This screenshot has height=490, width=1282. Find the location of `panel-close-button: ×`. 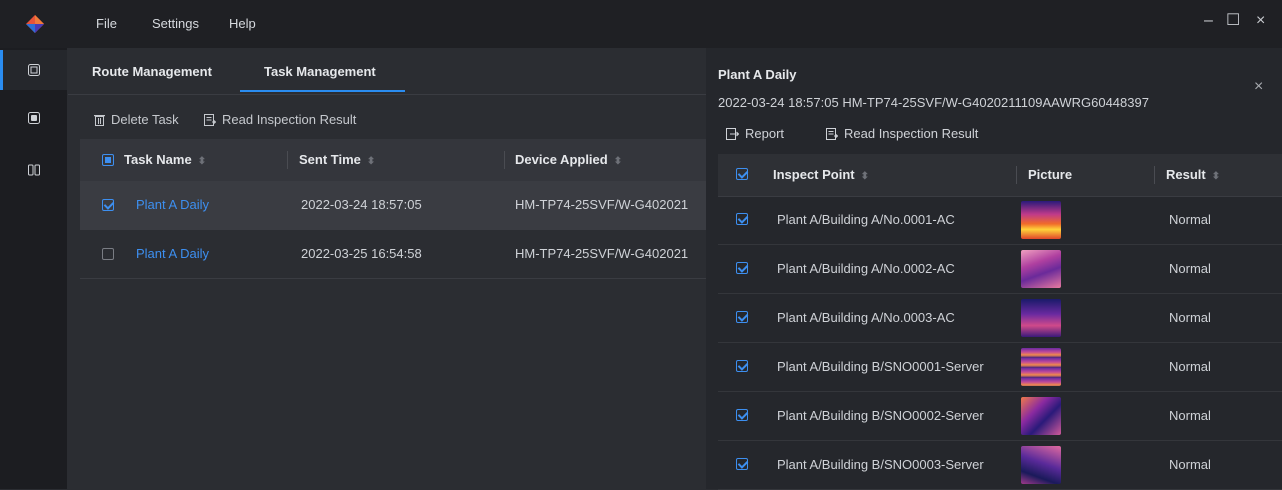

panel-close-button: × is located at coordinates (1258, 87).